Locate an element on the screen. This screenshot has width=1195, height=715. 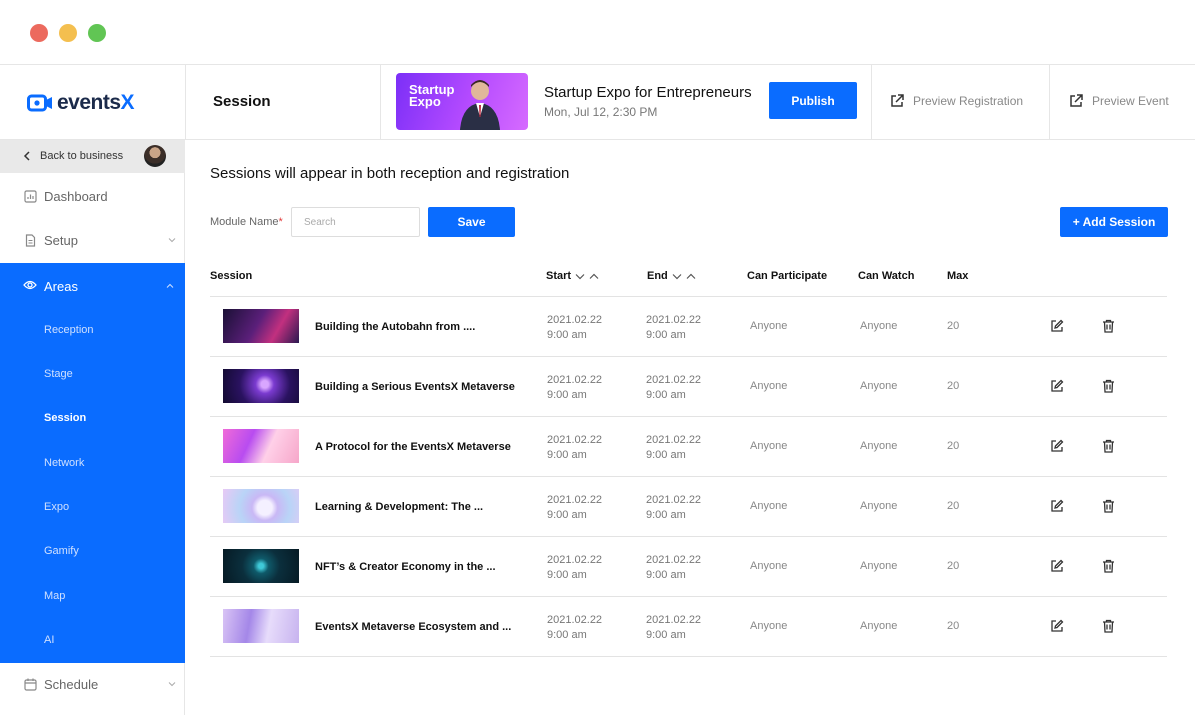
calendar-icon is located at coordinates (30, 684).